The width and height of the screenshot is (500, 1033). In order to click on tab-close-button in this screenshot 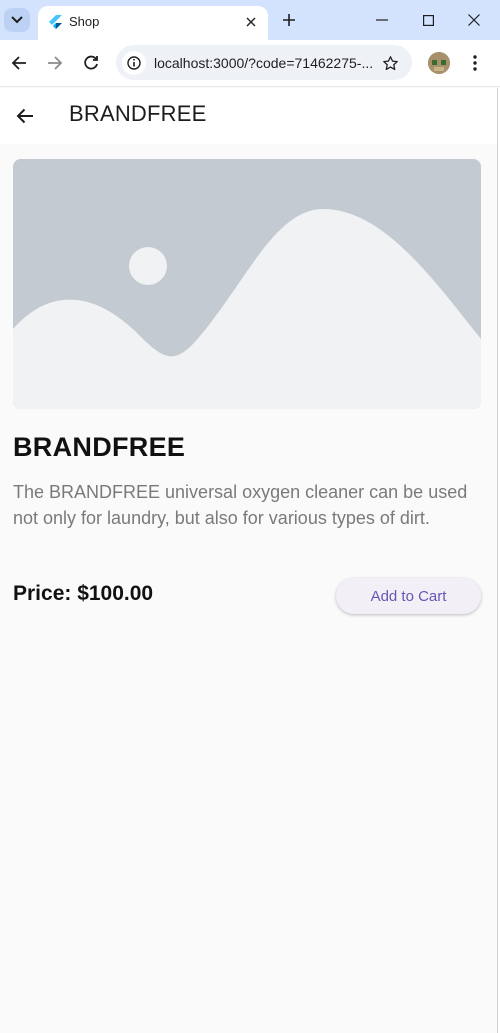, I will do `click(251, 22)`.